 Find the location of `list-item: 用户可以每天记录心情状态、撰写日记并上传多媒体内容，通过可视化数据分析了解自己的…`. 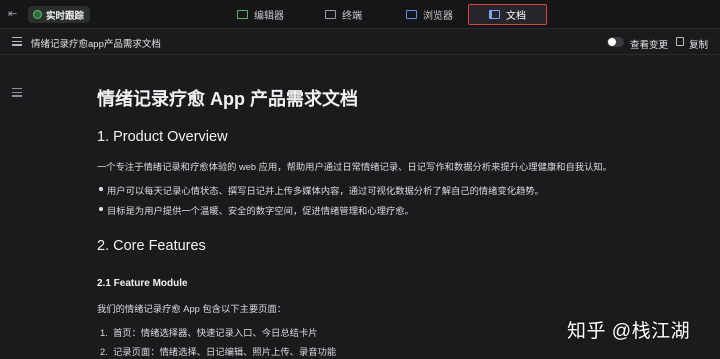

list-item: 用户可以每天记录心情状态、撰写日记并上传多媒体内容，通过可视化数据分析了解自己的… is located at coordinates (321, 190).